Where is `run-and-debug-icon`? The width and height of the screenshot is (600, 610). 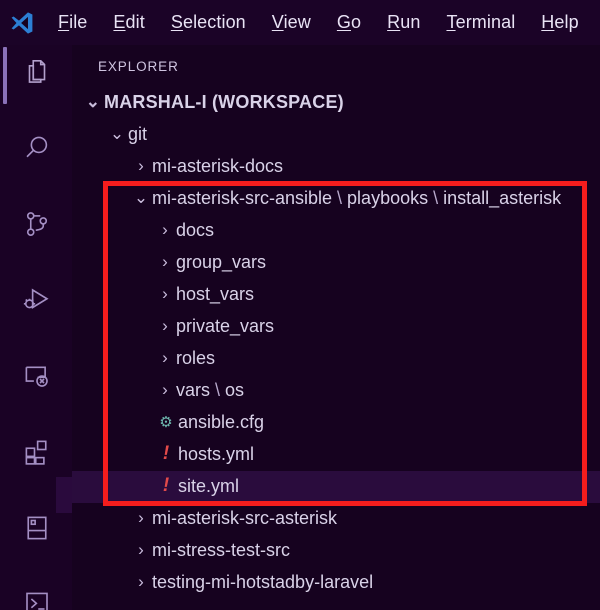
run-and-debug-icon is located at coordinates (37, 300).